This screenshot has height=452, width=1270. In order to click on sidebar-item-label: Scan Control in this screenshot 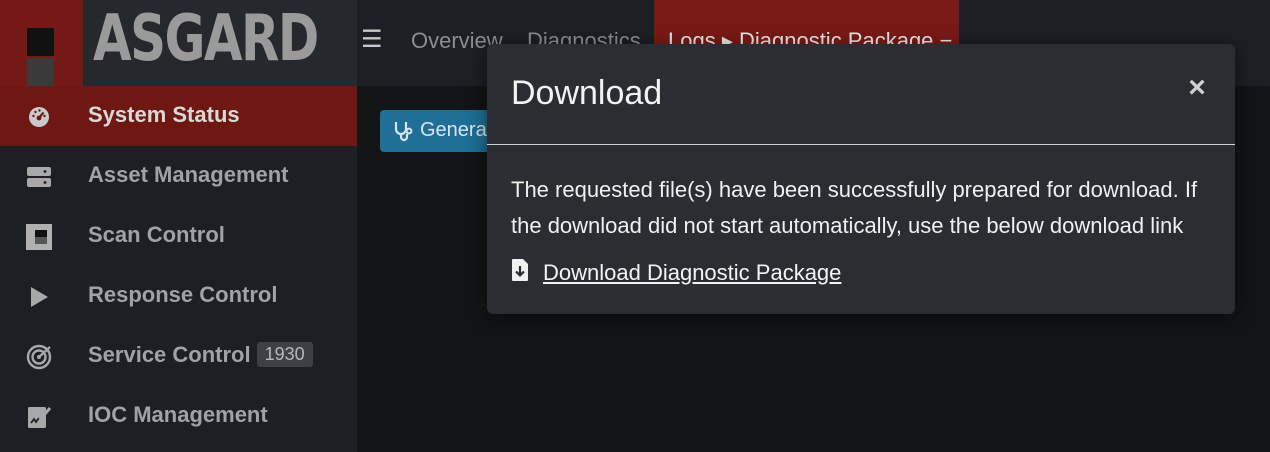, I will do `click(156, 234)`.